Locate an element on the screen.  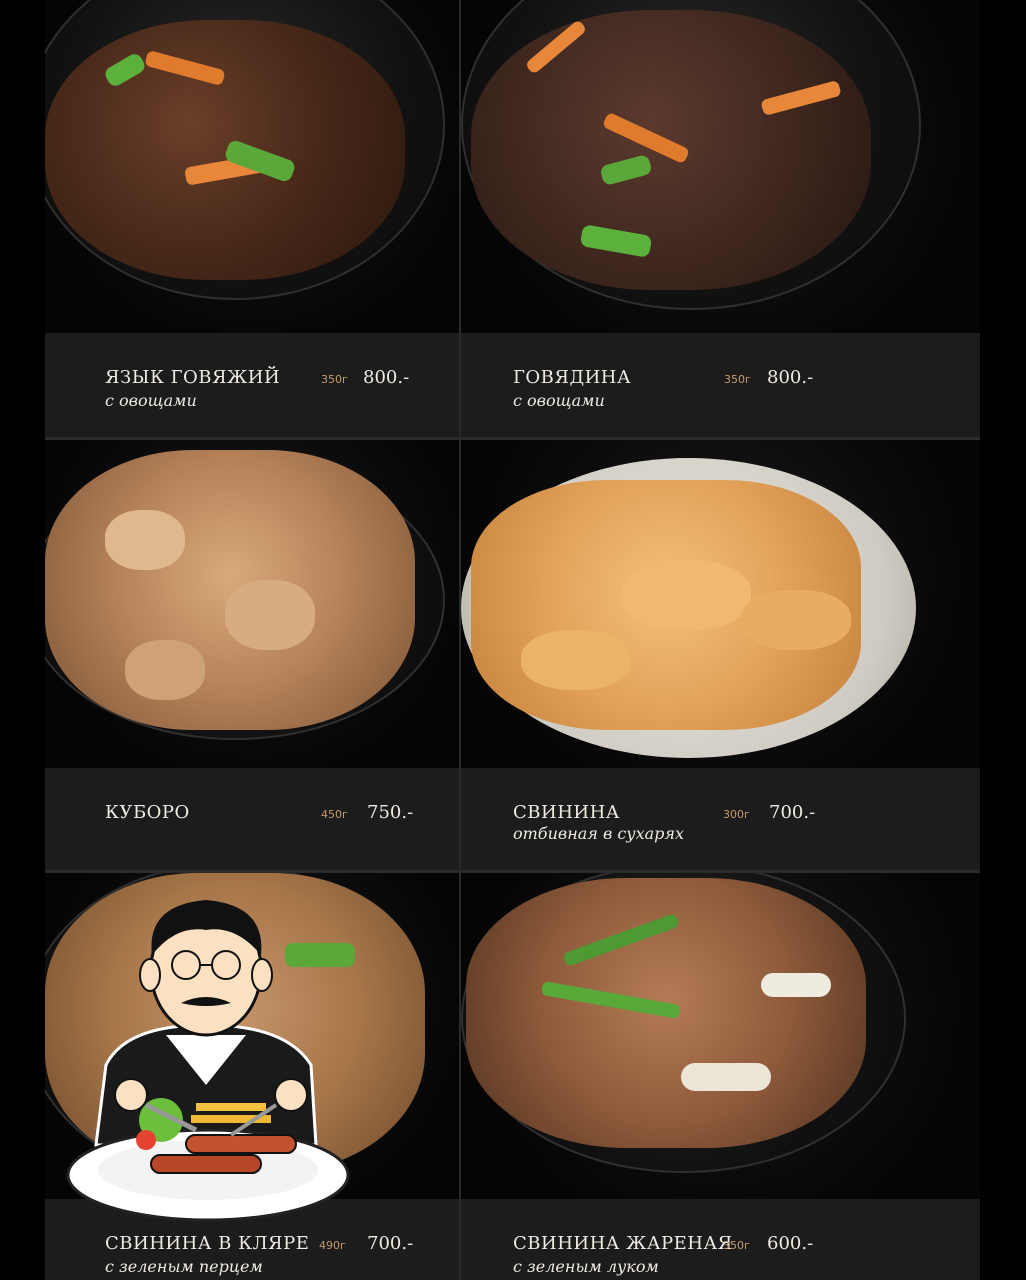
item-description: с зеленым перцем is located at coordinates (184, 1266).